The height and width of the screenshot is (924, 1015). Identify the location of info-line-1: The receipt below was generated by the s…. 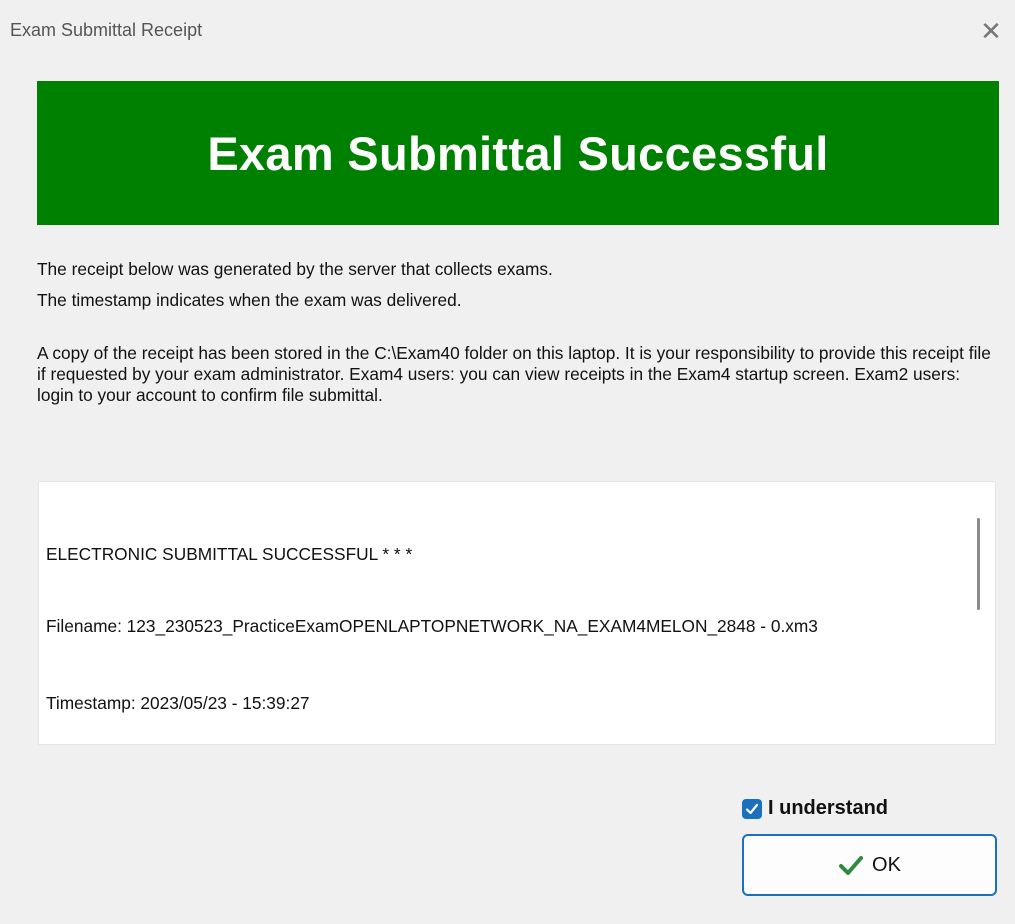
(295, 269).